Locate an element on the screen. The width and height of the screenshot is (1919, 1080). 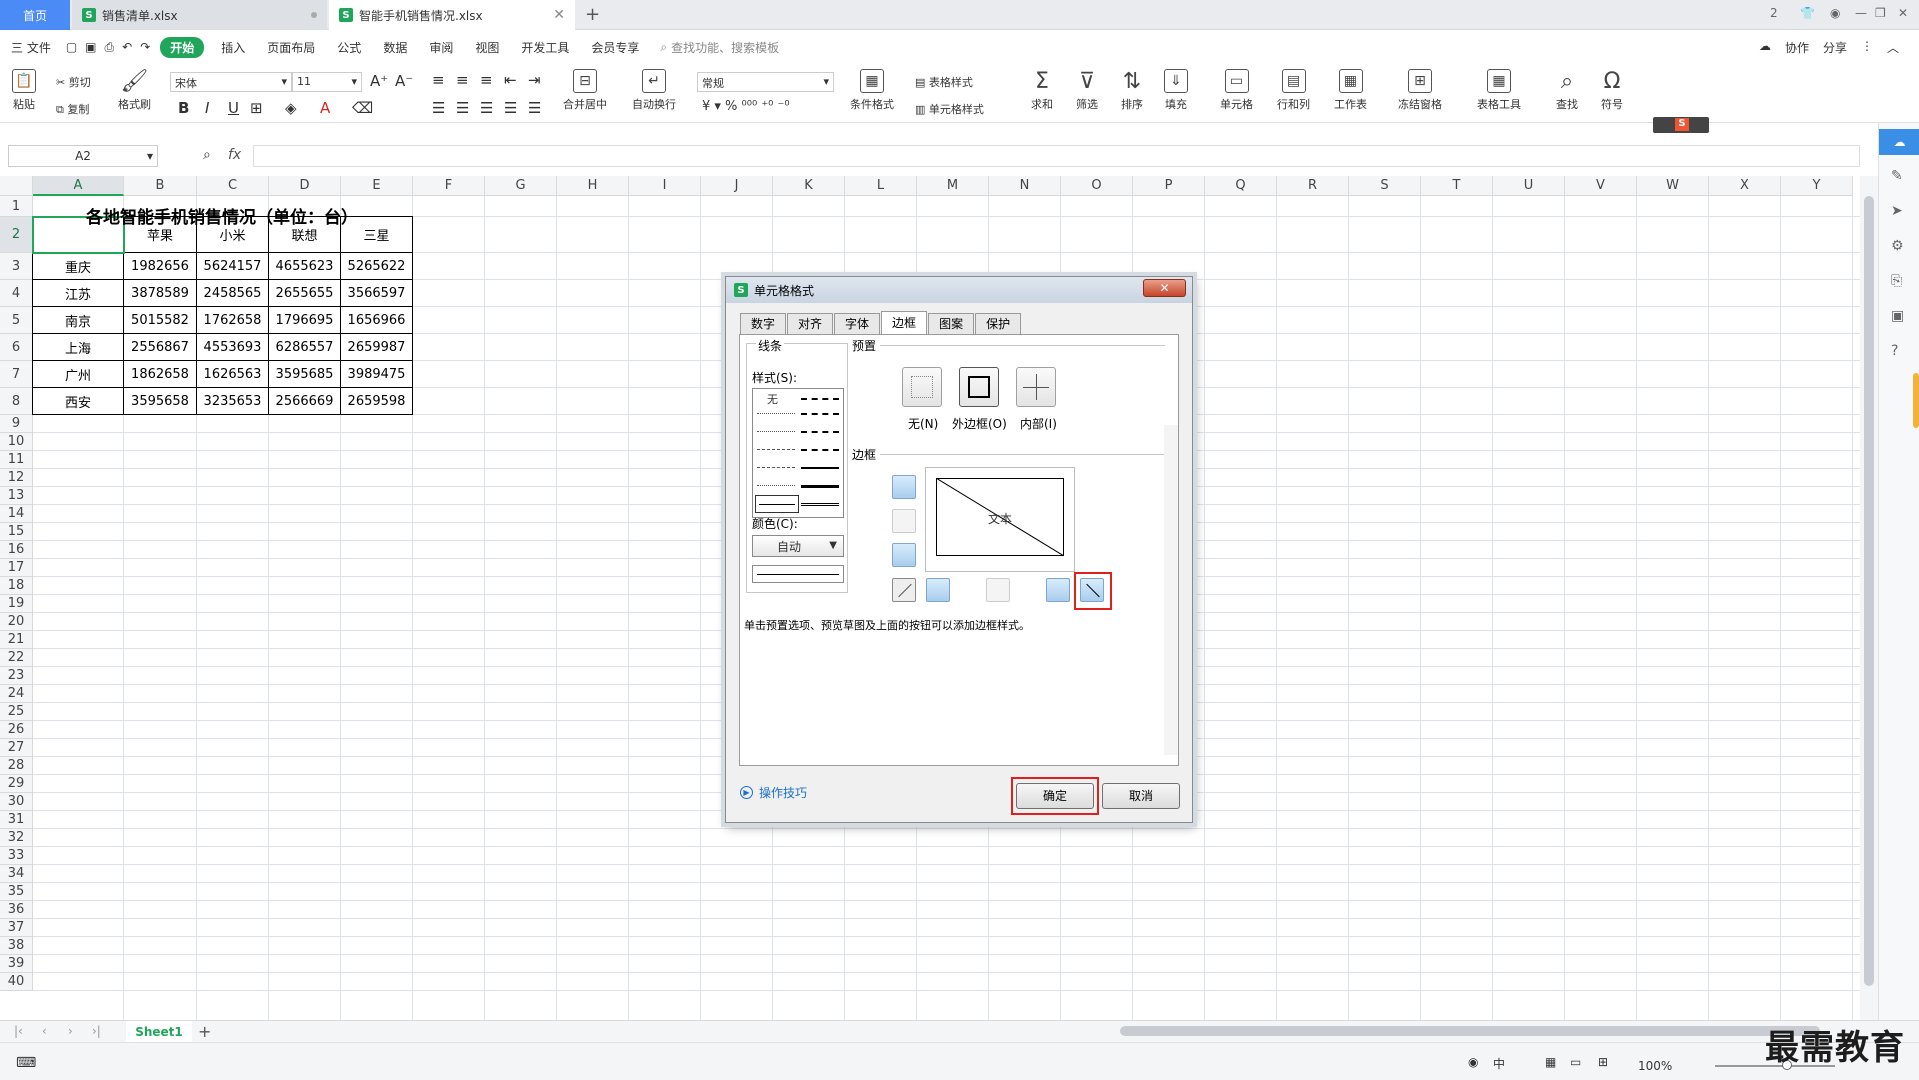
row-header: 39 is located at coordinates (16, 964).